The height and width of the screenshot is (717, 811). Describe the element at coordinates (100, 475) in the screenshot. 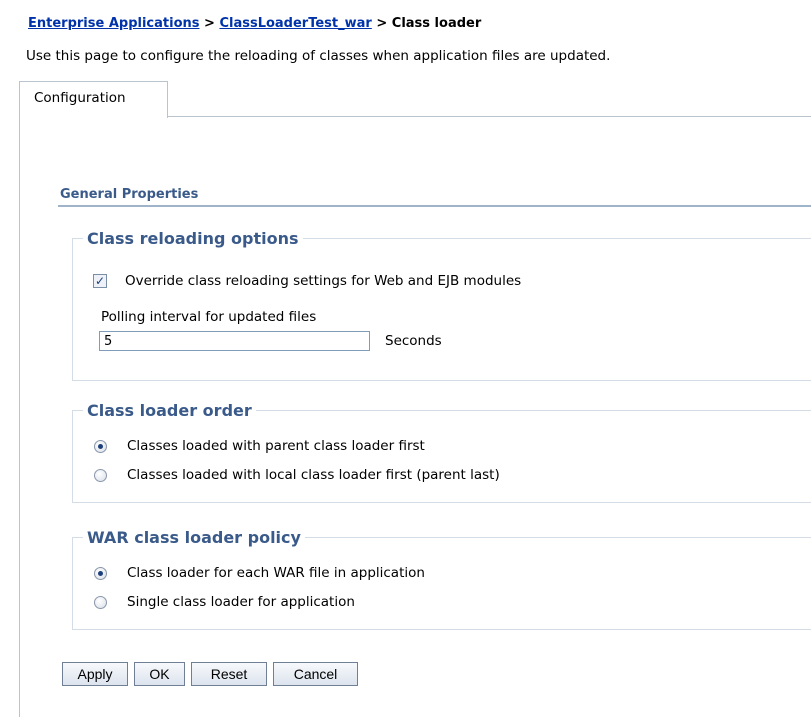

I see `radio-parent-last` at that location.